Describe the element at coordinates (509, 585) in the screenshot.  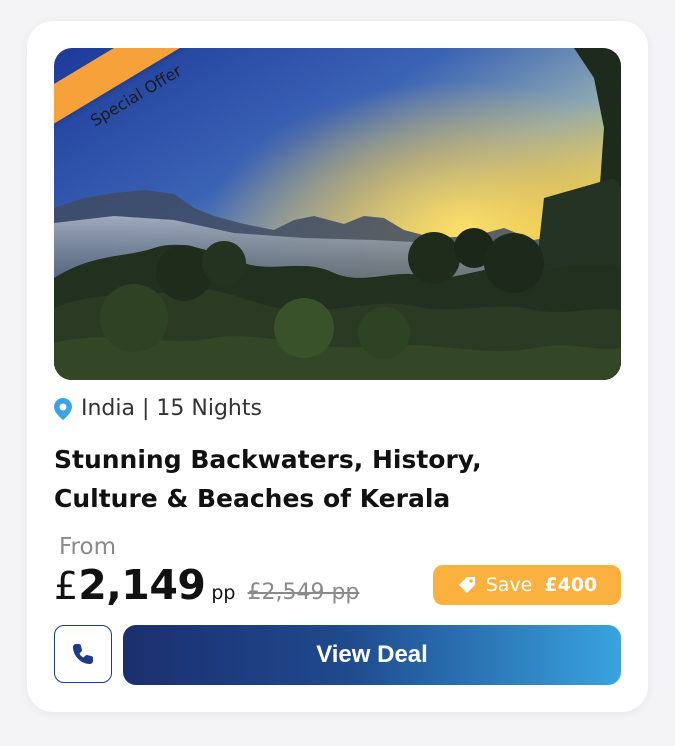
I see `save-label: Save` at that location.